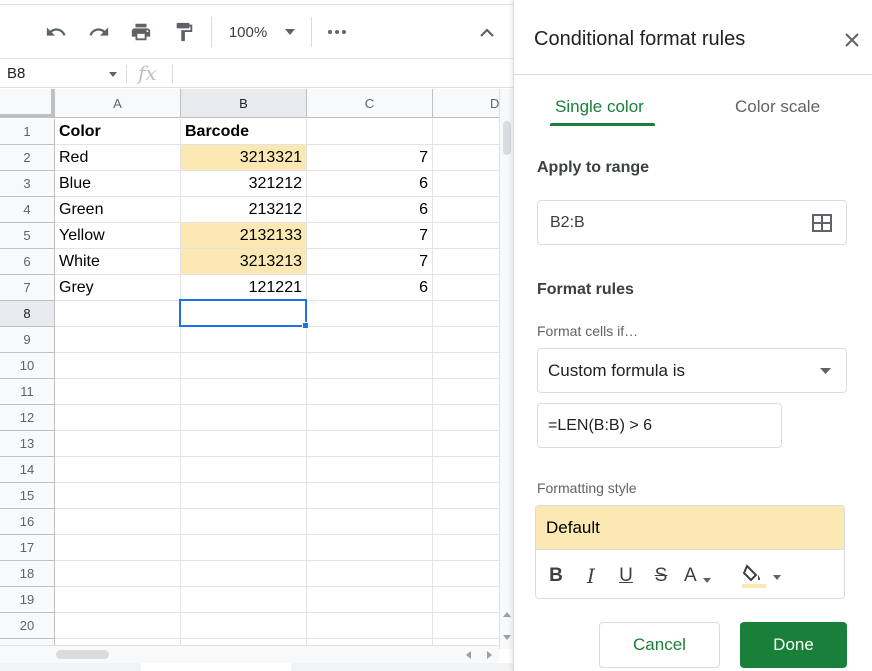 This screenshot has height=671, width=872. I want to click on cell-selection, so click(243, 313).